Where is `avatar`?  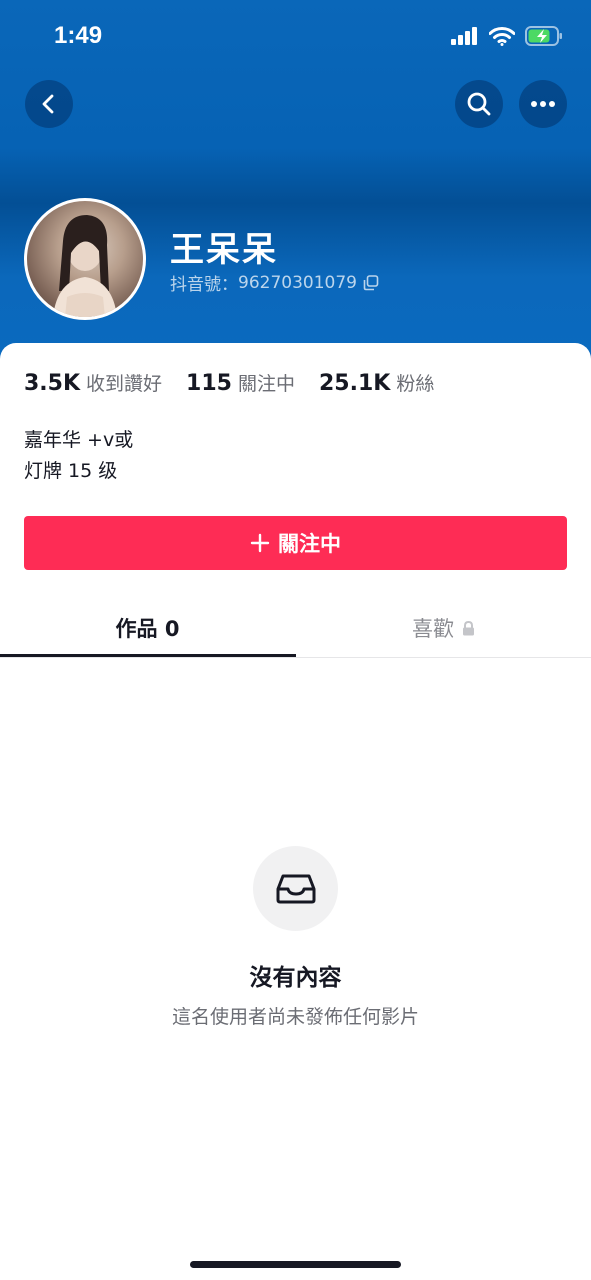 avatar is located at coordinates (85, 259).